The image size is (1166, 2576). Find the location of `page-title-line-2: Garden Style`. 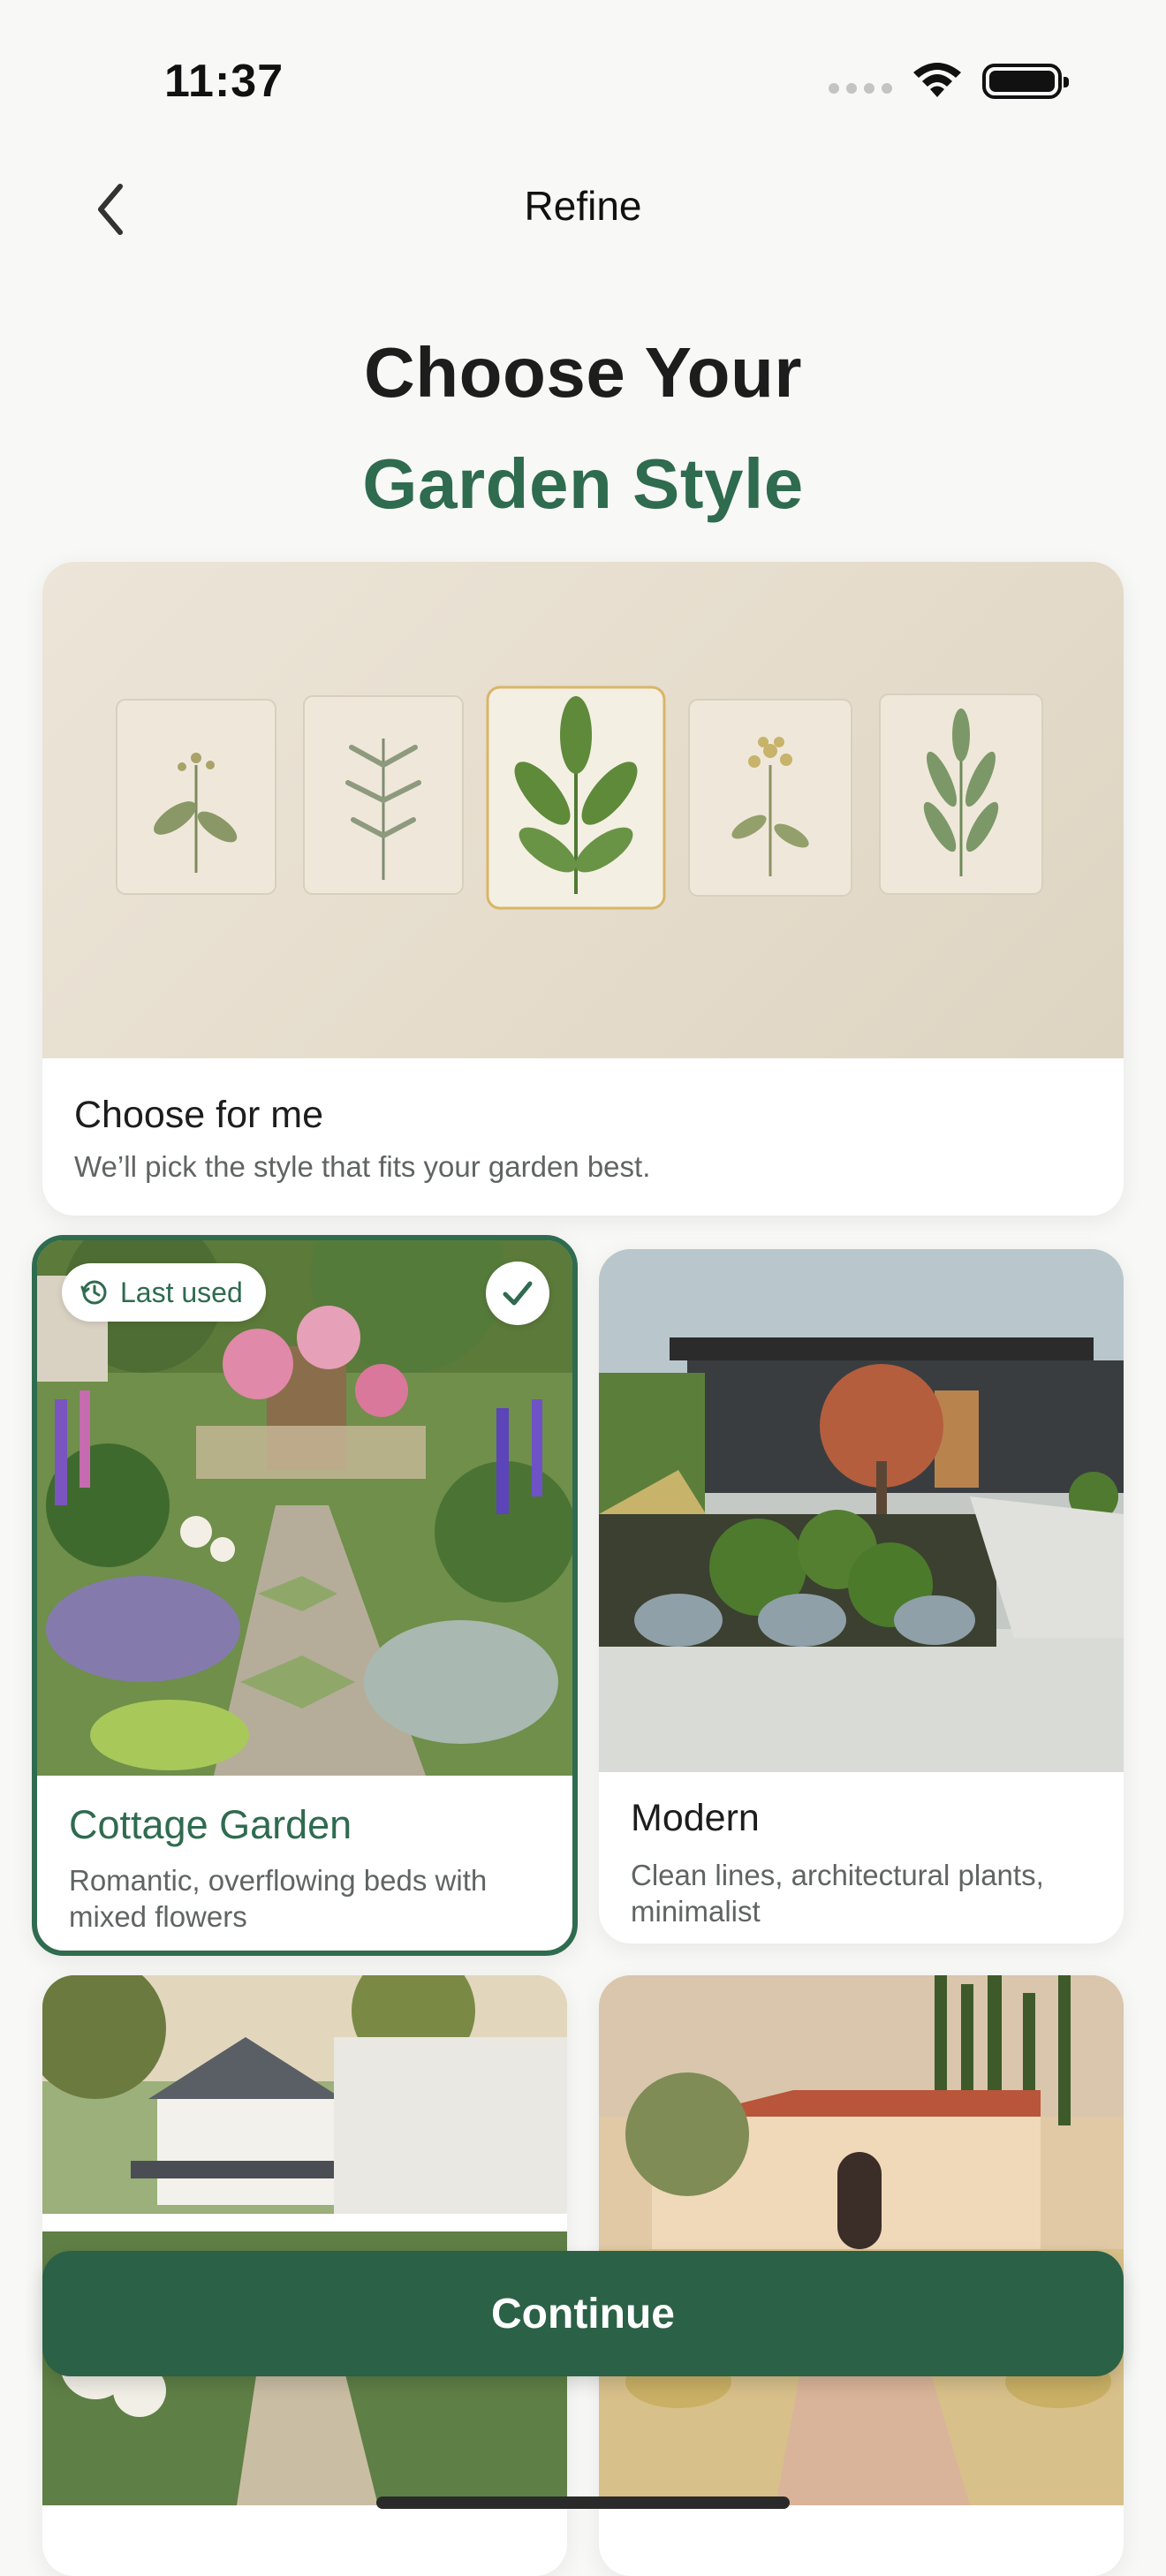

page-title-line-2: Garden Style is located at coordinates (583, 484).